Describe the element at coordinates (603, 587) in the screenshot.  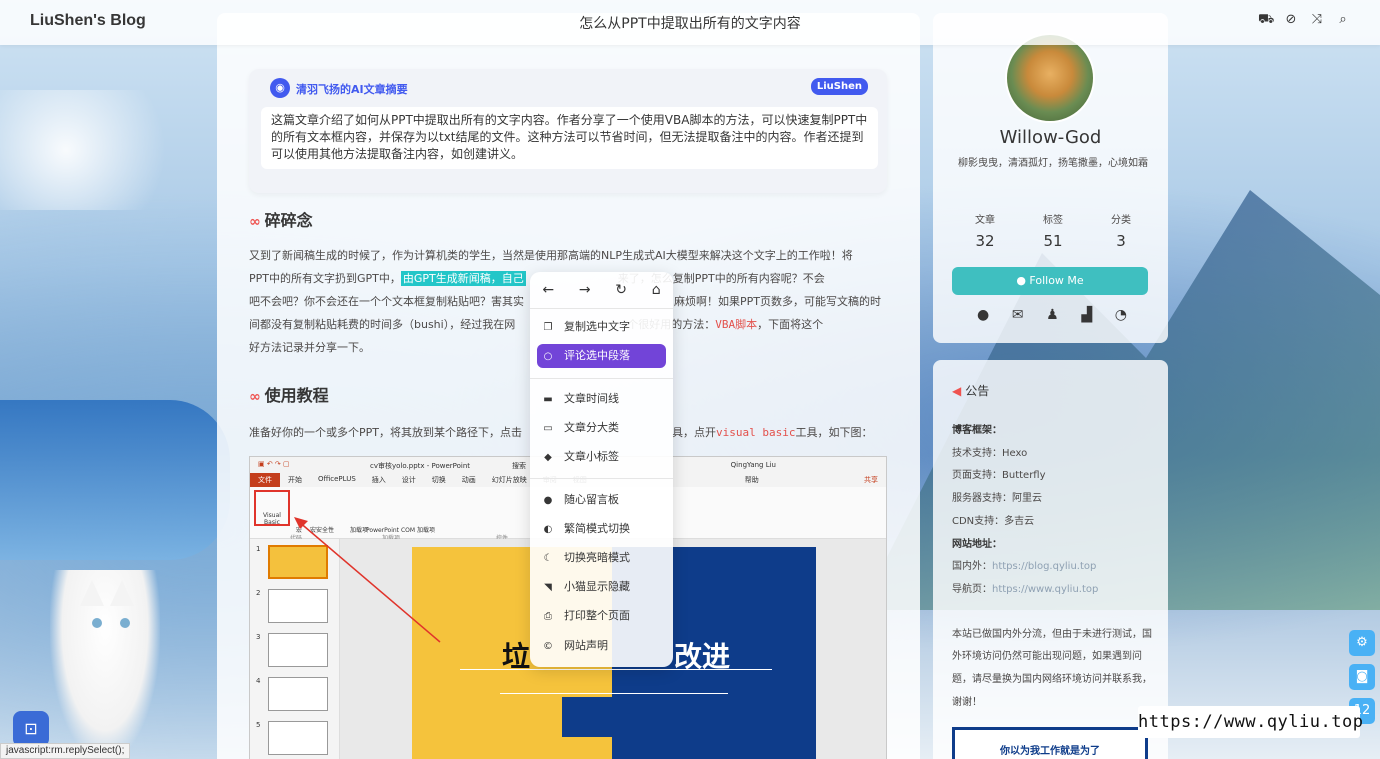
I see `menu-item-cat-toggle: ◥ 小猫显示隐藏` at that location.